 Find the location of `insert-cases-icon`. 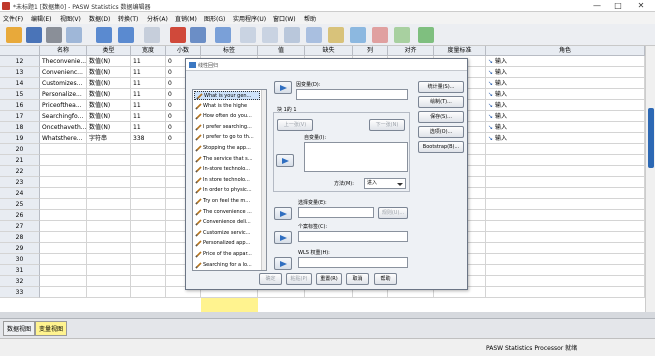

insert-cases-icon is located at coordinates (248, 35).